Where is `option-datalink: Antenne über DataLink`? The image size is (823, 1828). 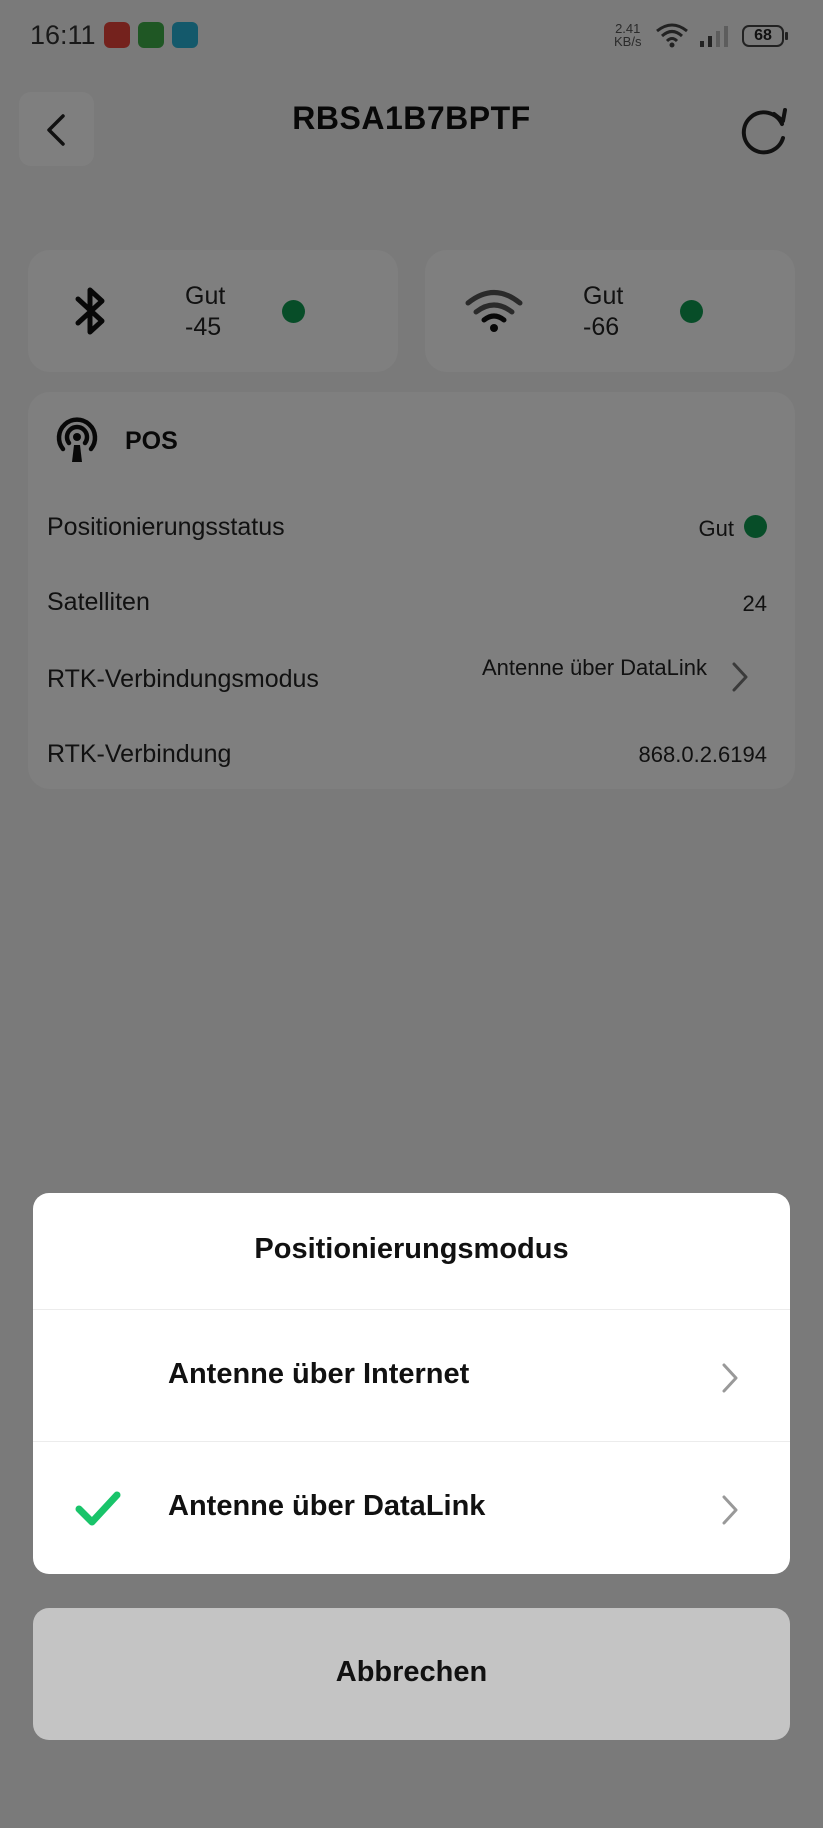
option-datalink: Antenne über DataLink is located at coordinates (411, 1507).